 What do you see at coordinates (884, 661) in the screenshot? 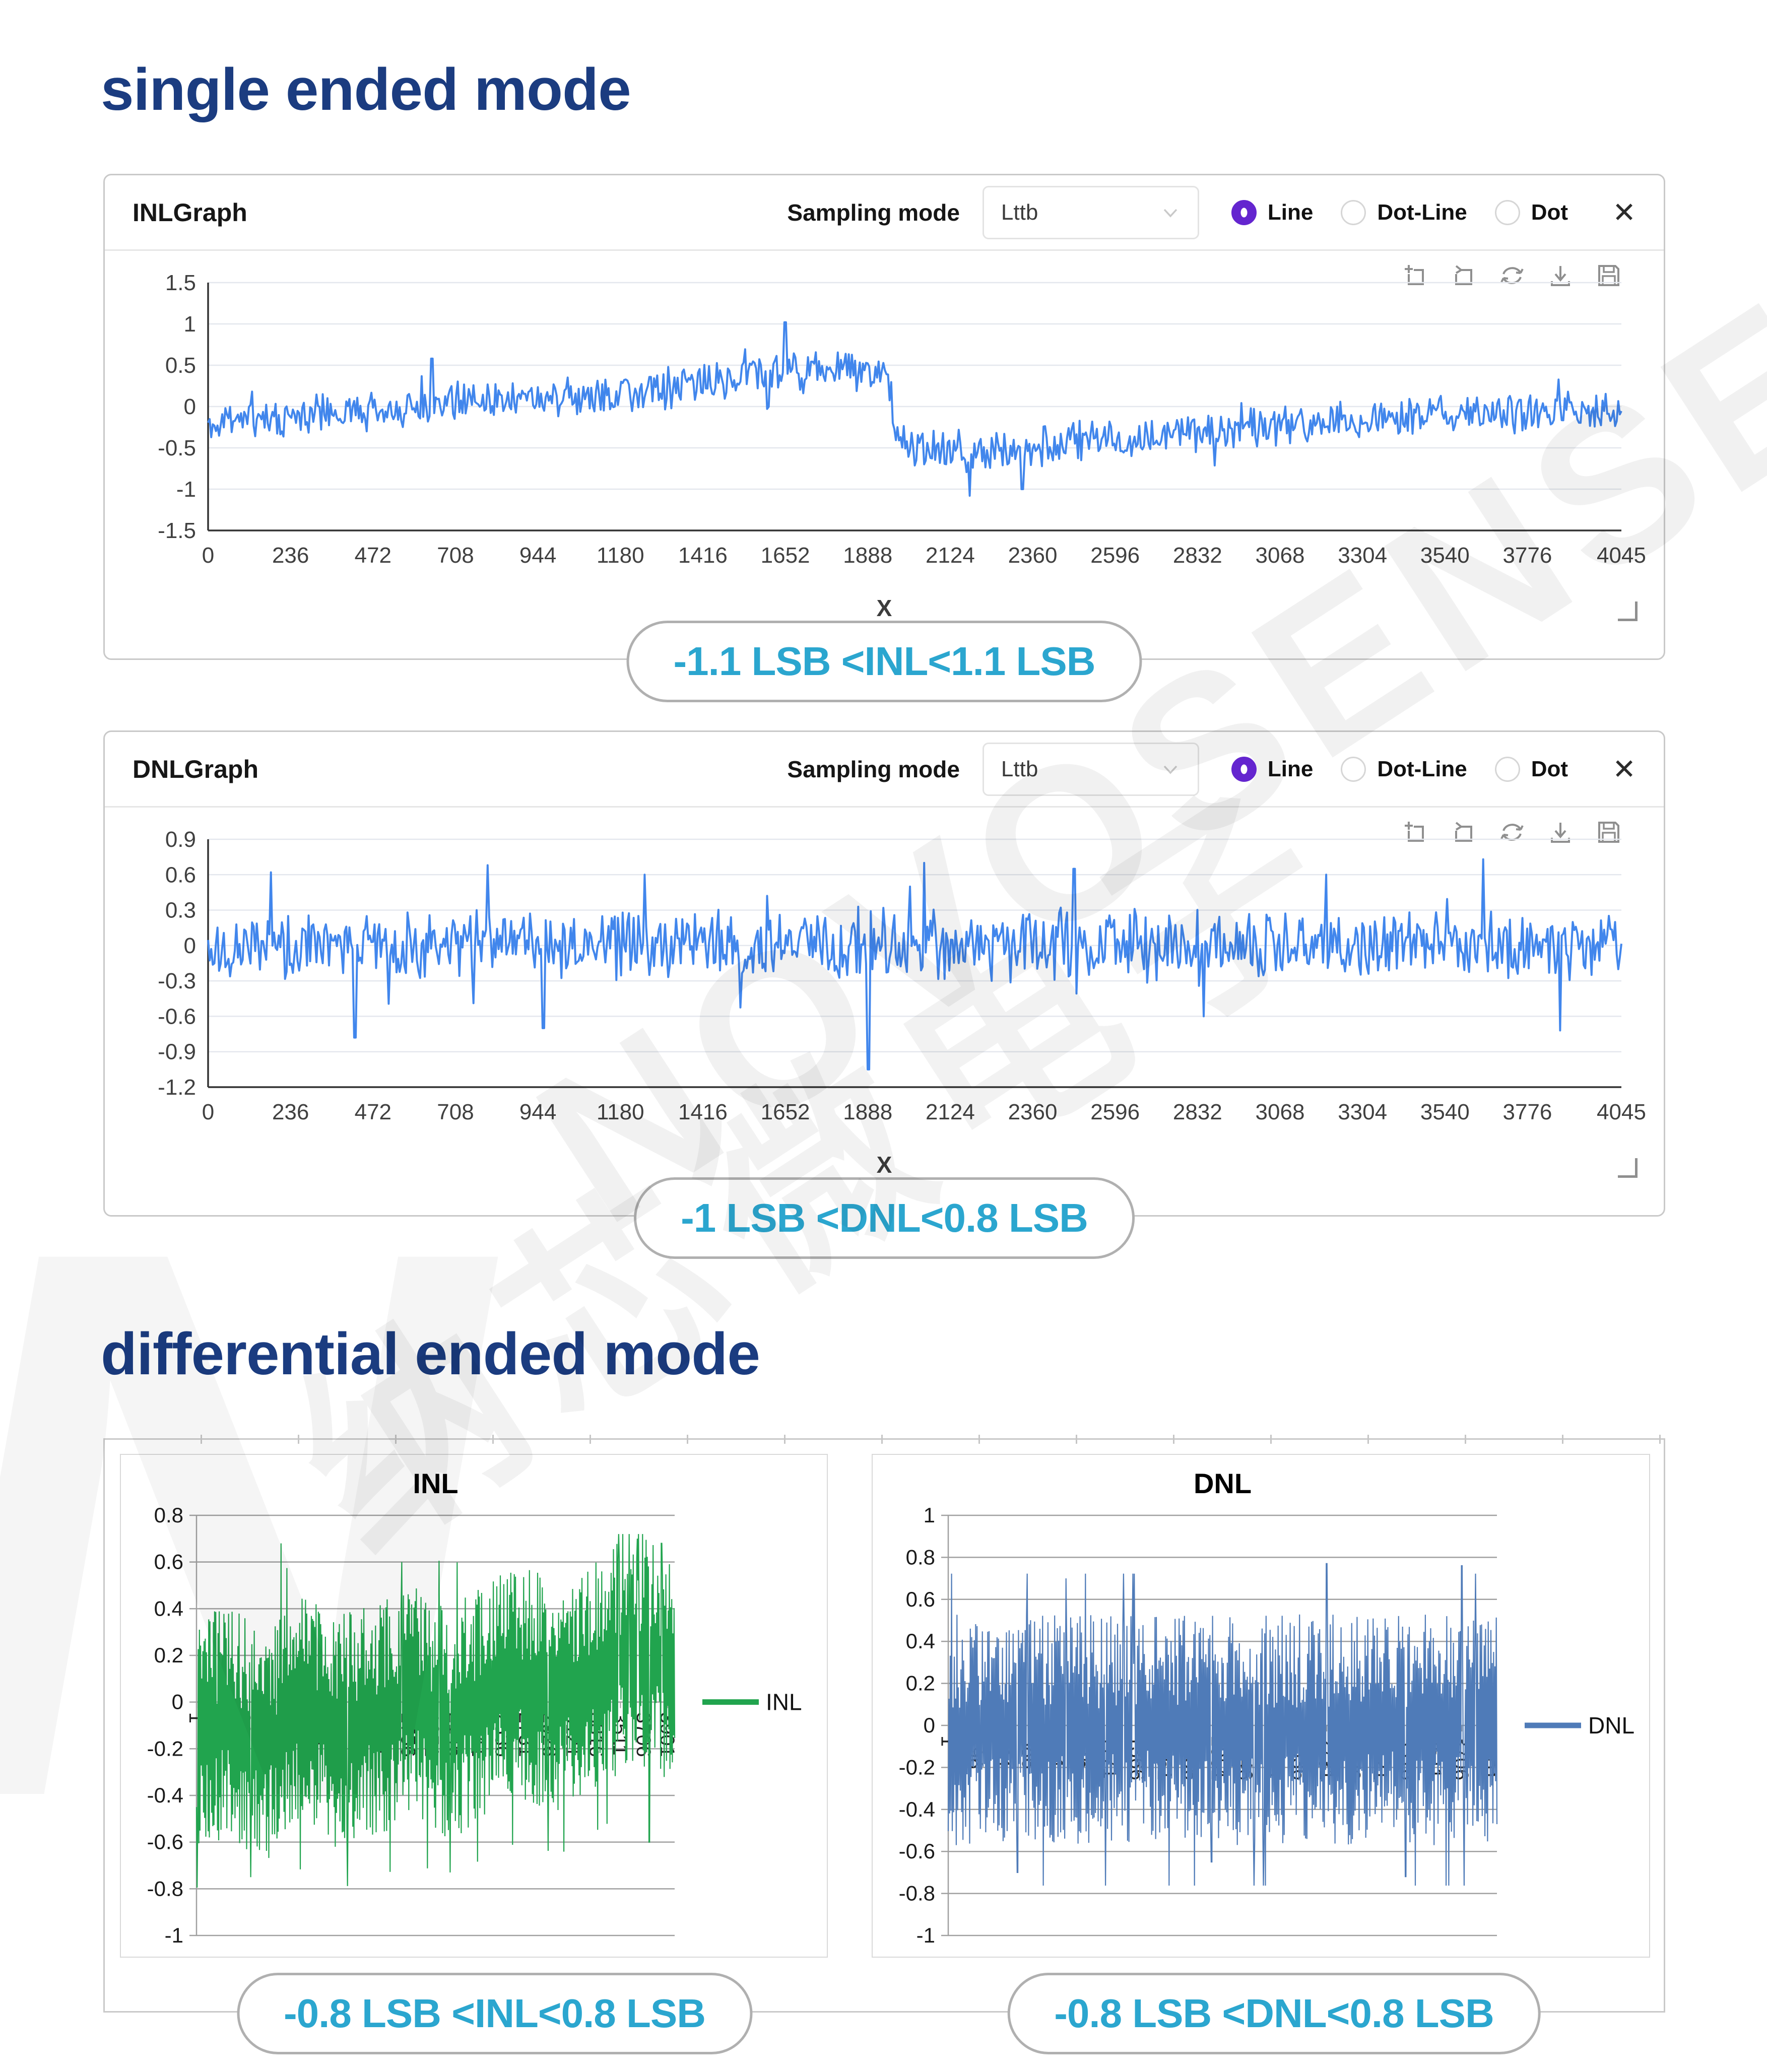
I see `inl-spec-callout: -1.1 LSB <INL<1.1 LSB` at bounding box center [884, 661].